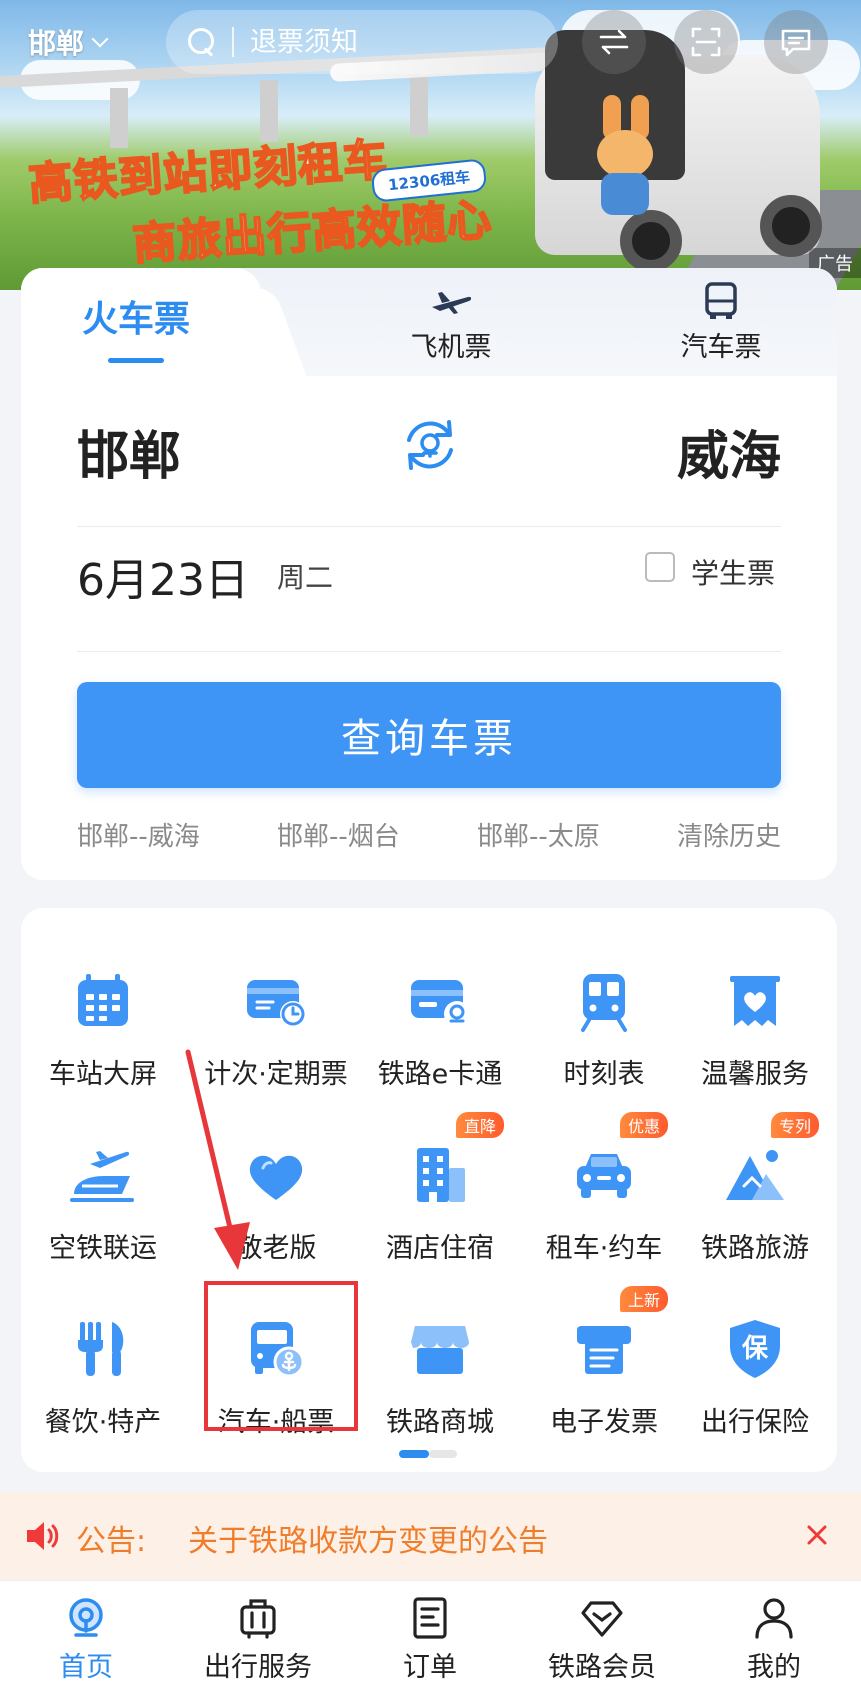 The width and height of the screenshot is (861, 1691). What do you see at coordinates (163, 576) in the screenshot?
I see `departure-date: 6月23日` at bounding box center [163, 576].